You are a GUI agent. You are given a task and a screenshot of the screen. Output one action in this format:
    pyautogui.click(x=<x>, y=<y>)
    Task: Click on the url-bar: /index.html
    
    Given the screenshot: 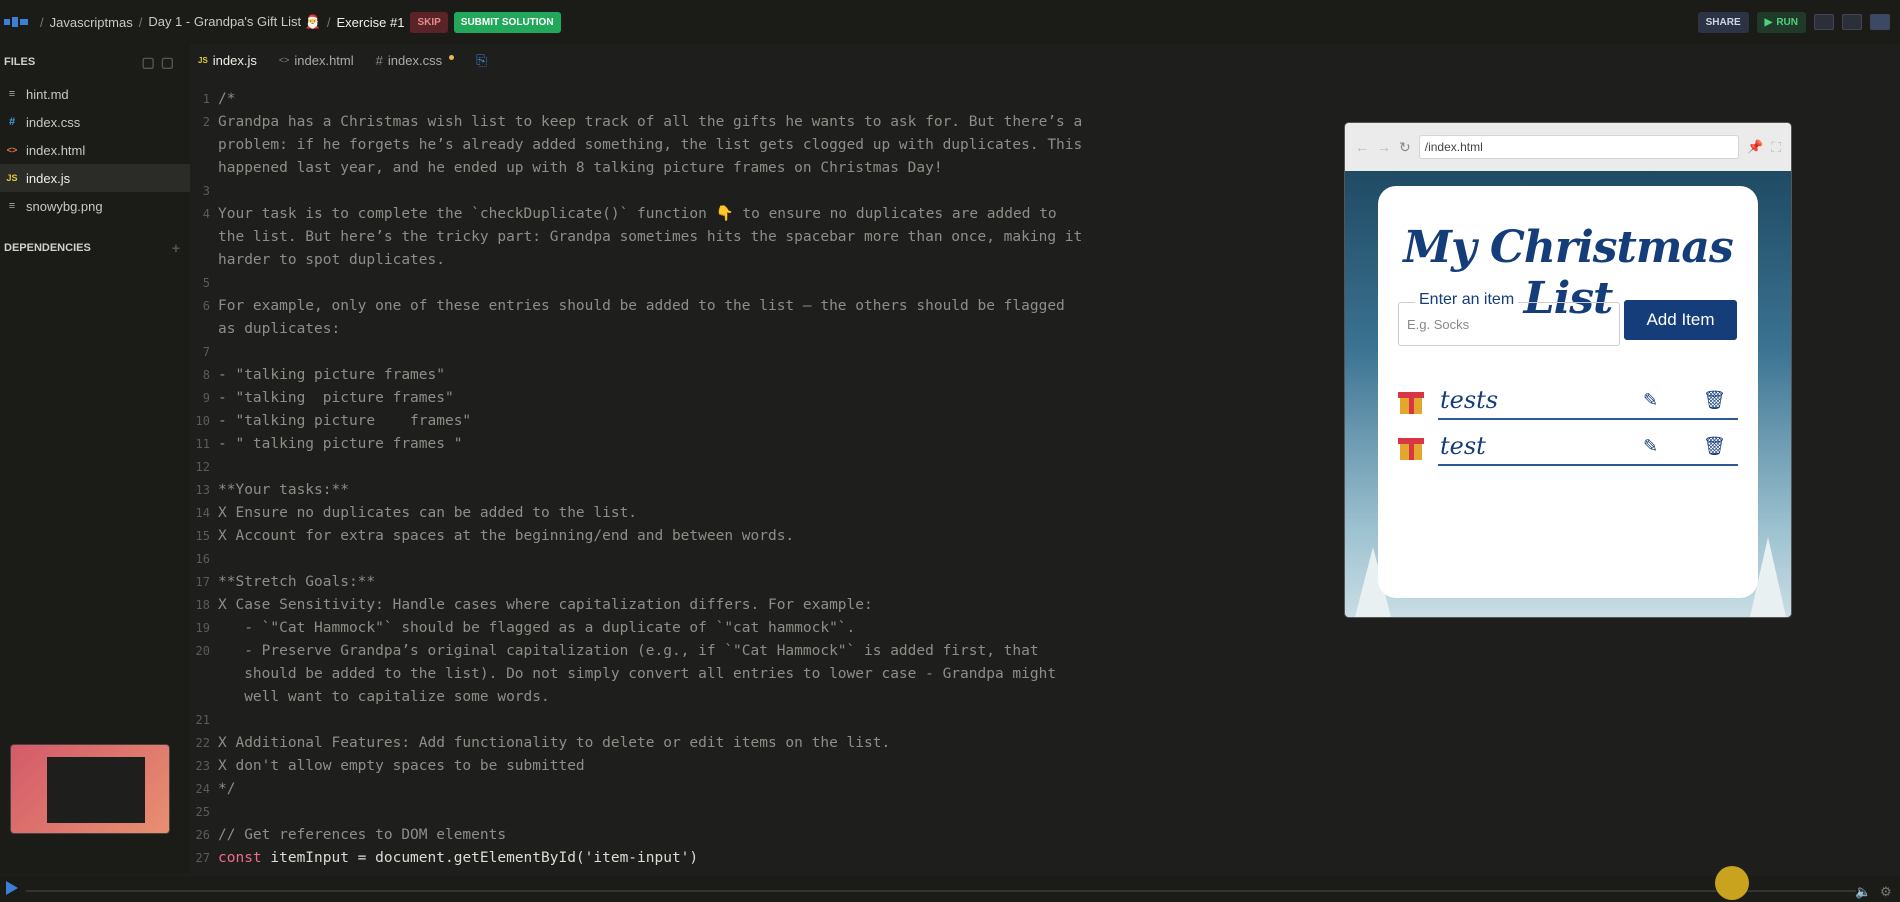 What is the action you would take?
    pyautogui.click(x=1578, y=147)
    